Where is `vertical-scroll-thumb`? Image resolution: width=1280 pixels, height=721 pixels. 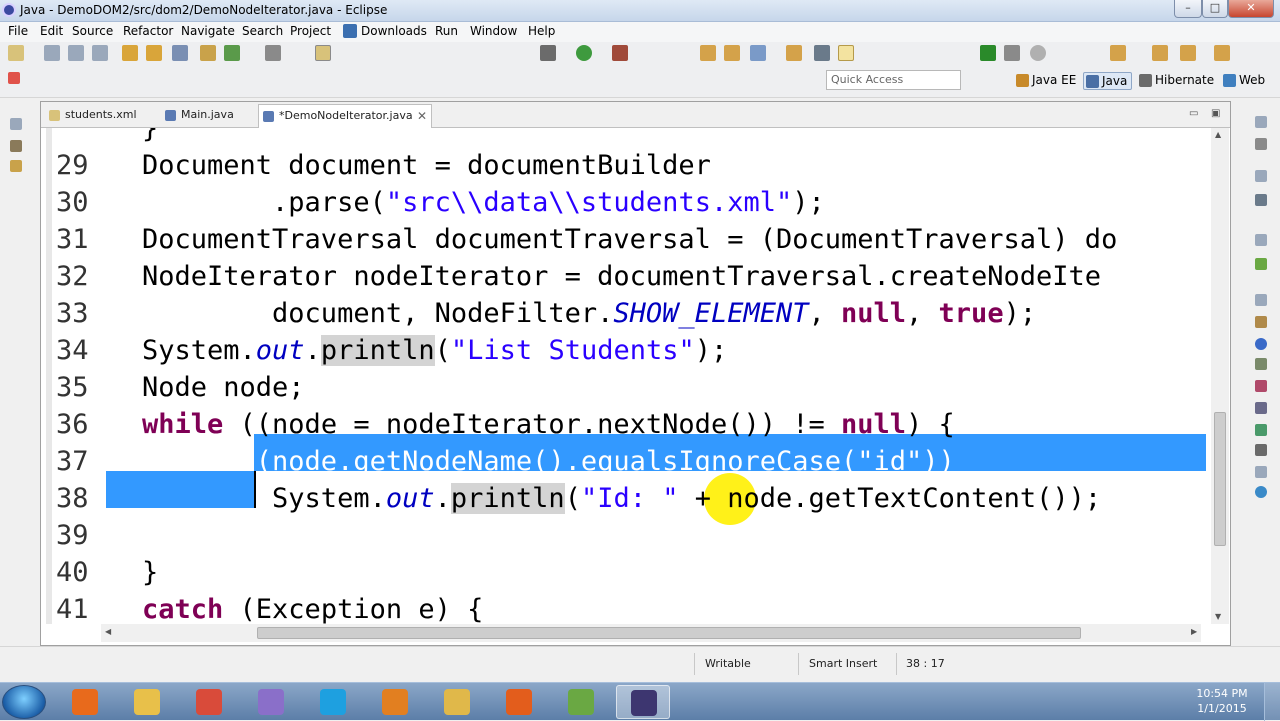
vertical-scroll-thumb is located at coordinates (1220, 479).